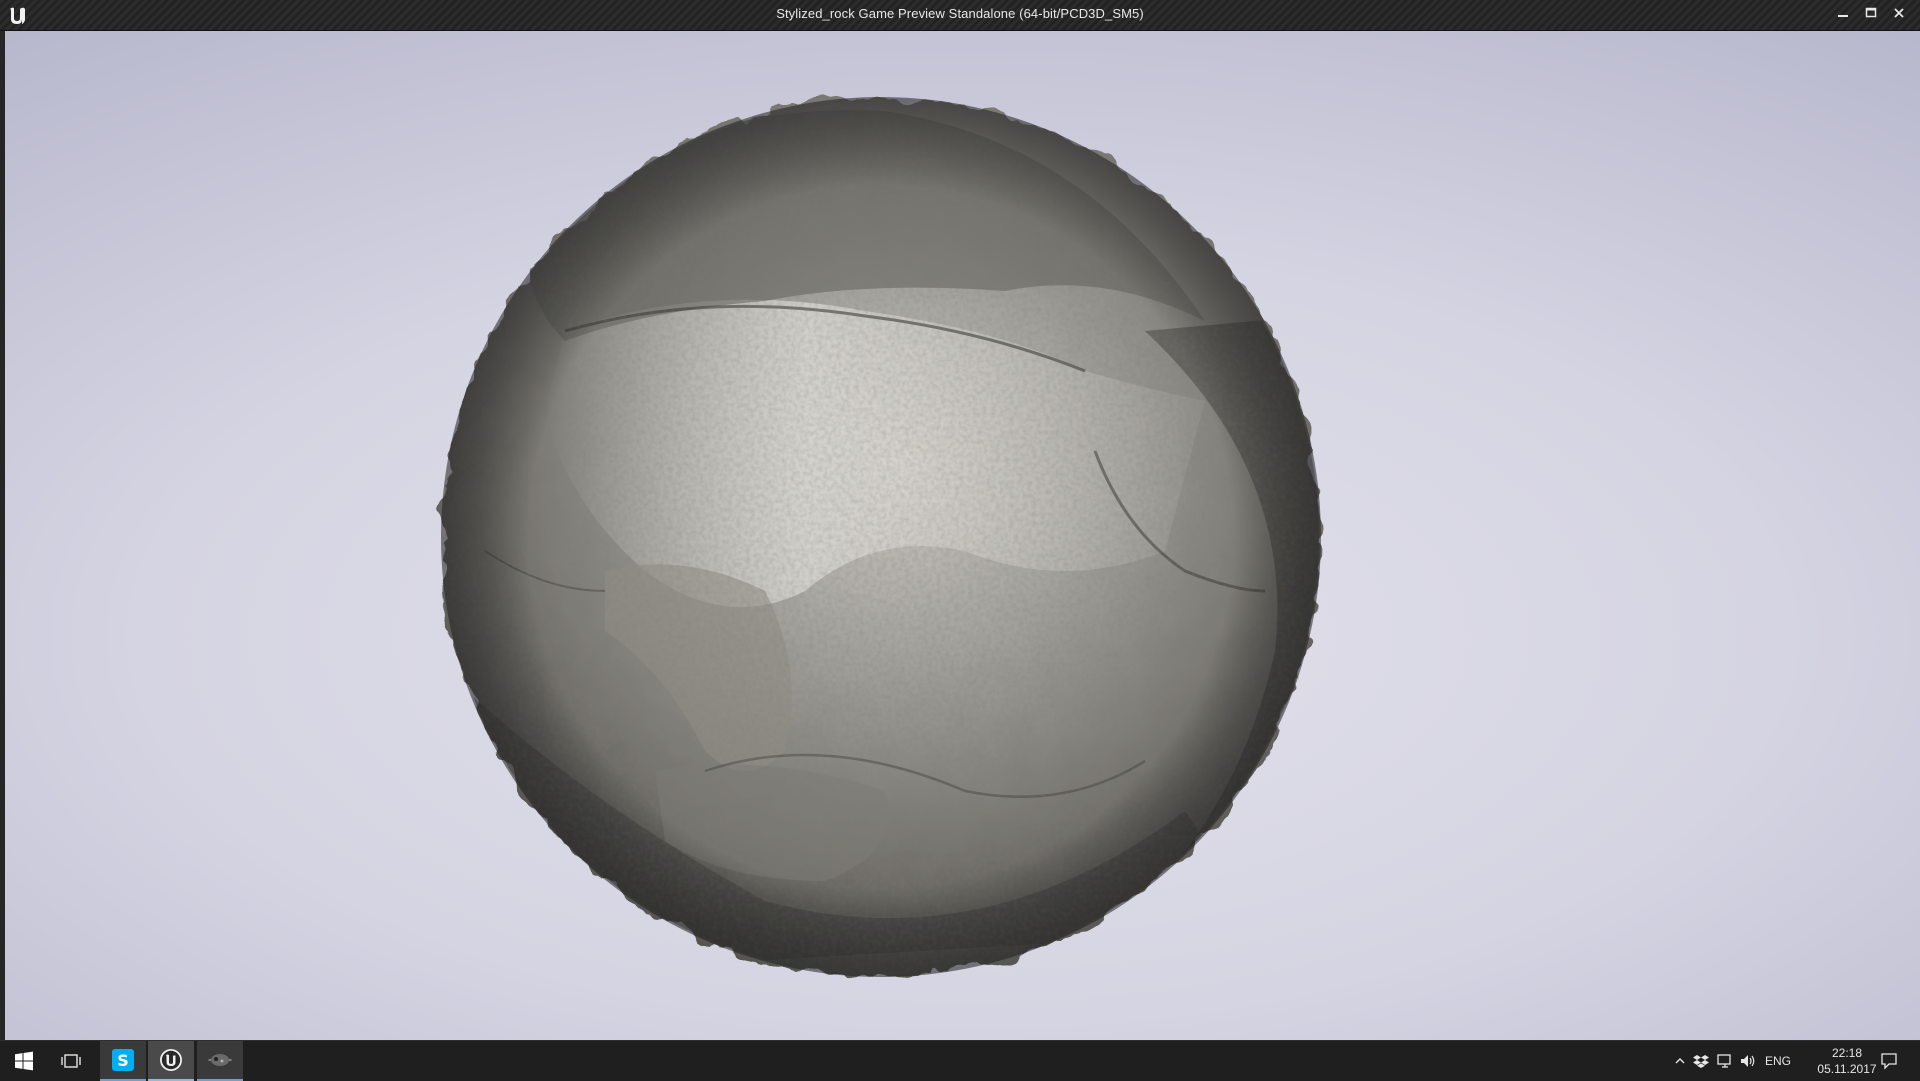 The width and height of the screenshot is (1920, 1081). I want to click on clock-date: 05.11.2017, so click(1847, 1069).